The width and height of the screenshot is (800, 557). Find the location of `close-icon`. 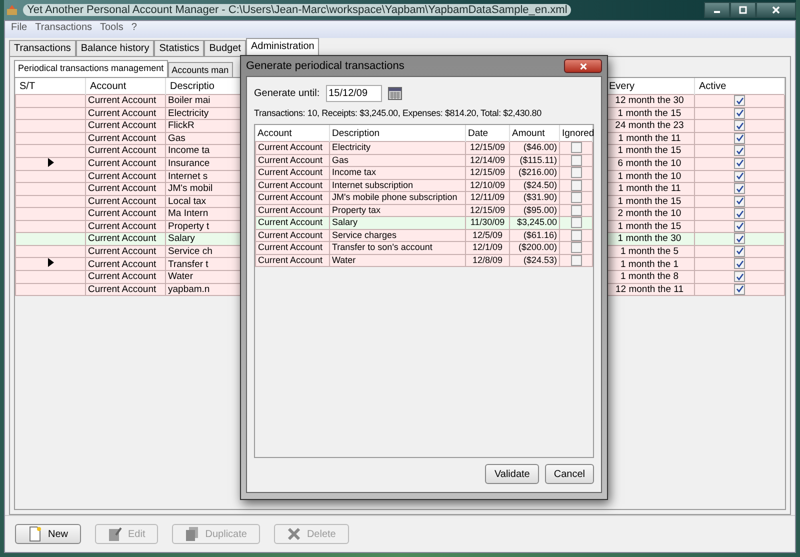

close-icon is located at coordinates (583, 66).